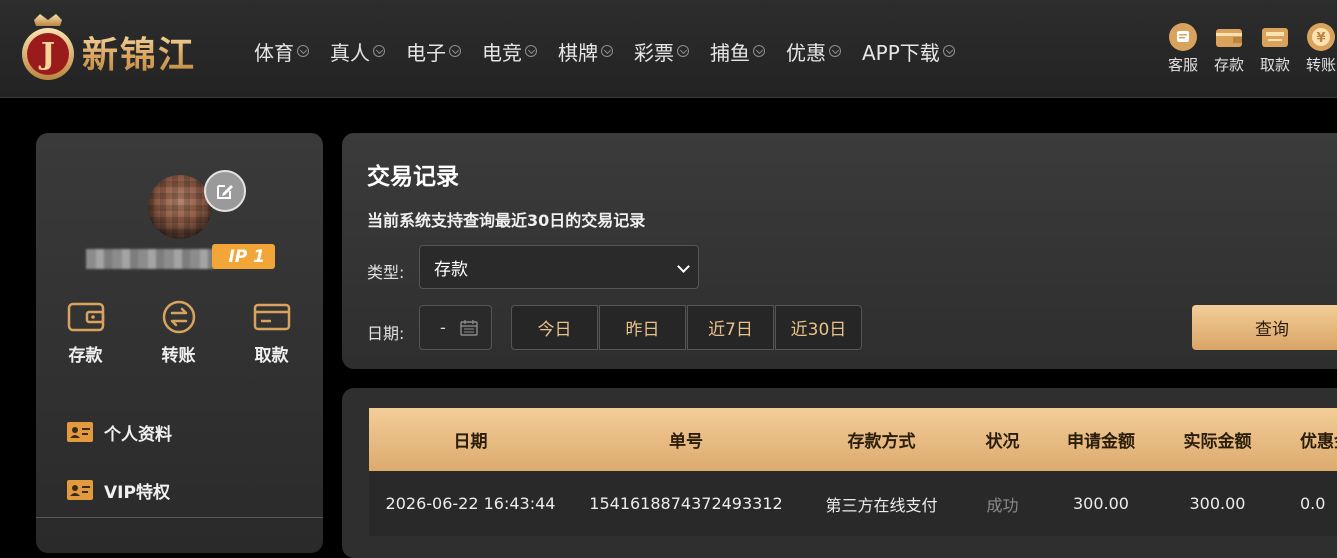 The image size is (1337, 558). Describe the element at coordinates (1320, 65) in the screenshot. I see `quick-label: 转账` at that location.